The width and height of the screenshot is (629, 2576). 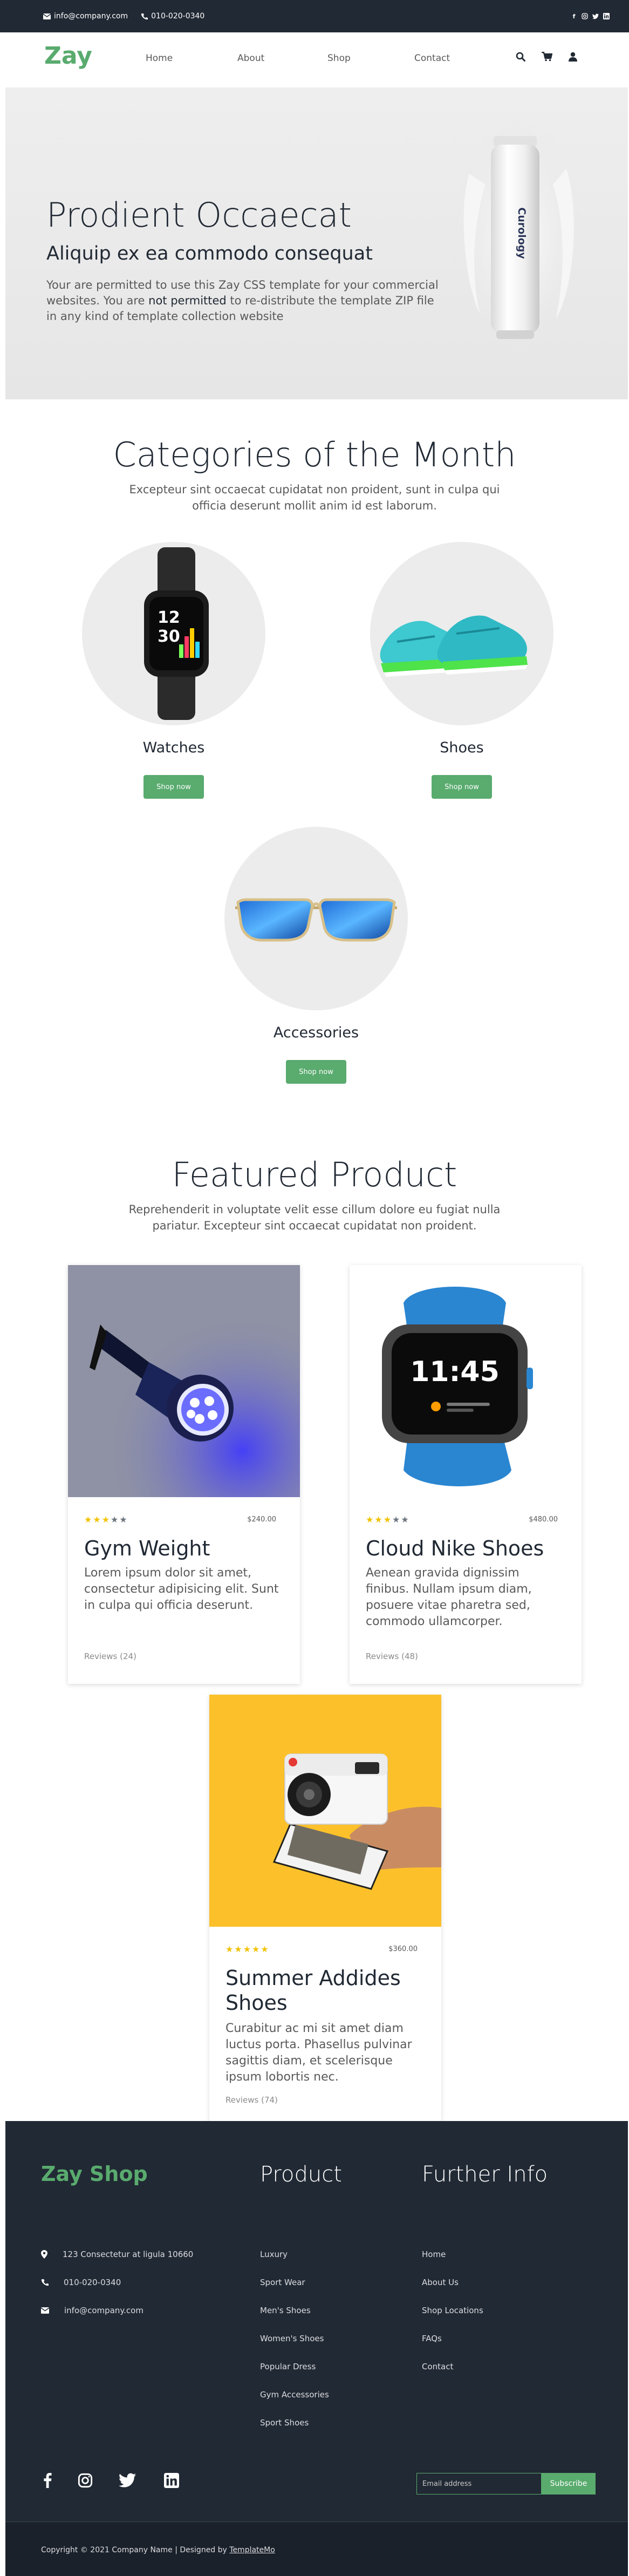 What do you see at coordinates (187, 300) in the screenshot?
I see `hero-text-bold: not permitted` at bounding box center [187, 300].